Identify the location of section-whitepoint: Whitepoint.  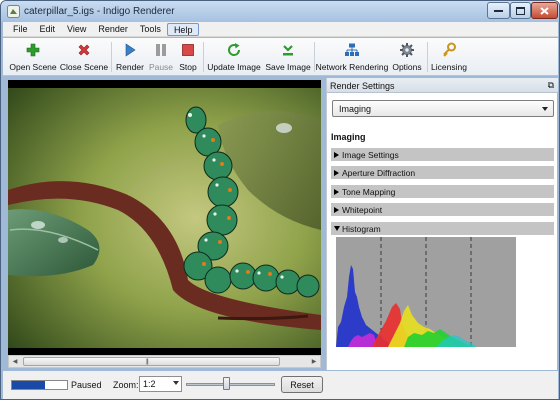
(442, 209).